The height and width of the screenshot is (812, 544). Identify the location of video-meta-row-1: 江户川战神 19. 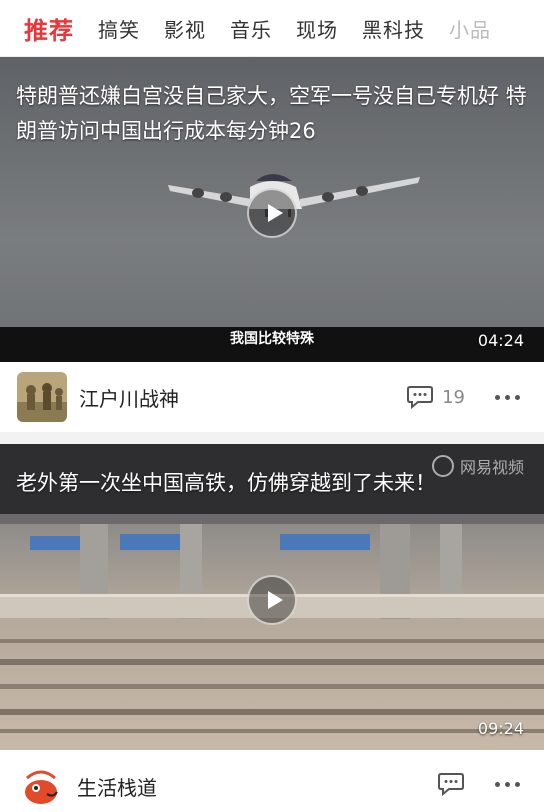
(272, 397).